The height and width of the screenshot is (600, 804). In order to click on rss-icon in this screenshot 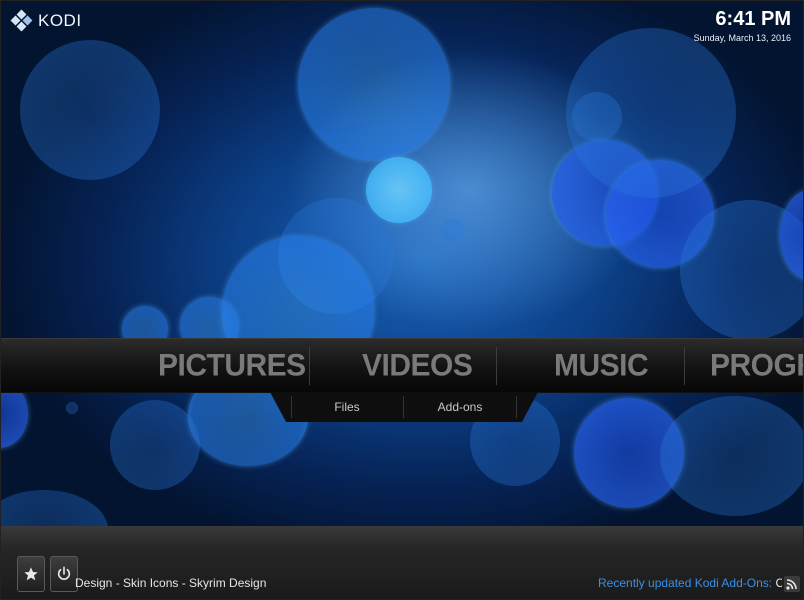, I will do `click(791, 584)`.